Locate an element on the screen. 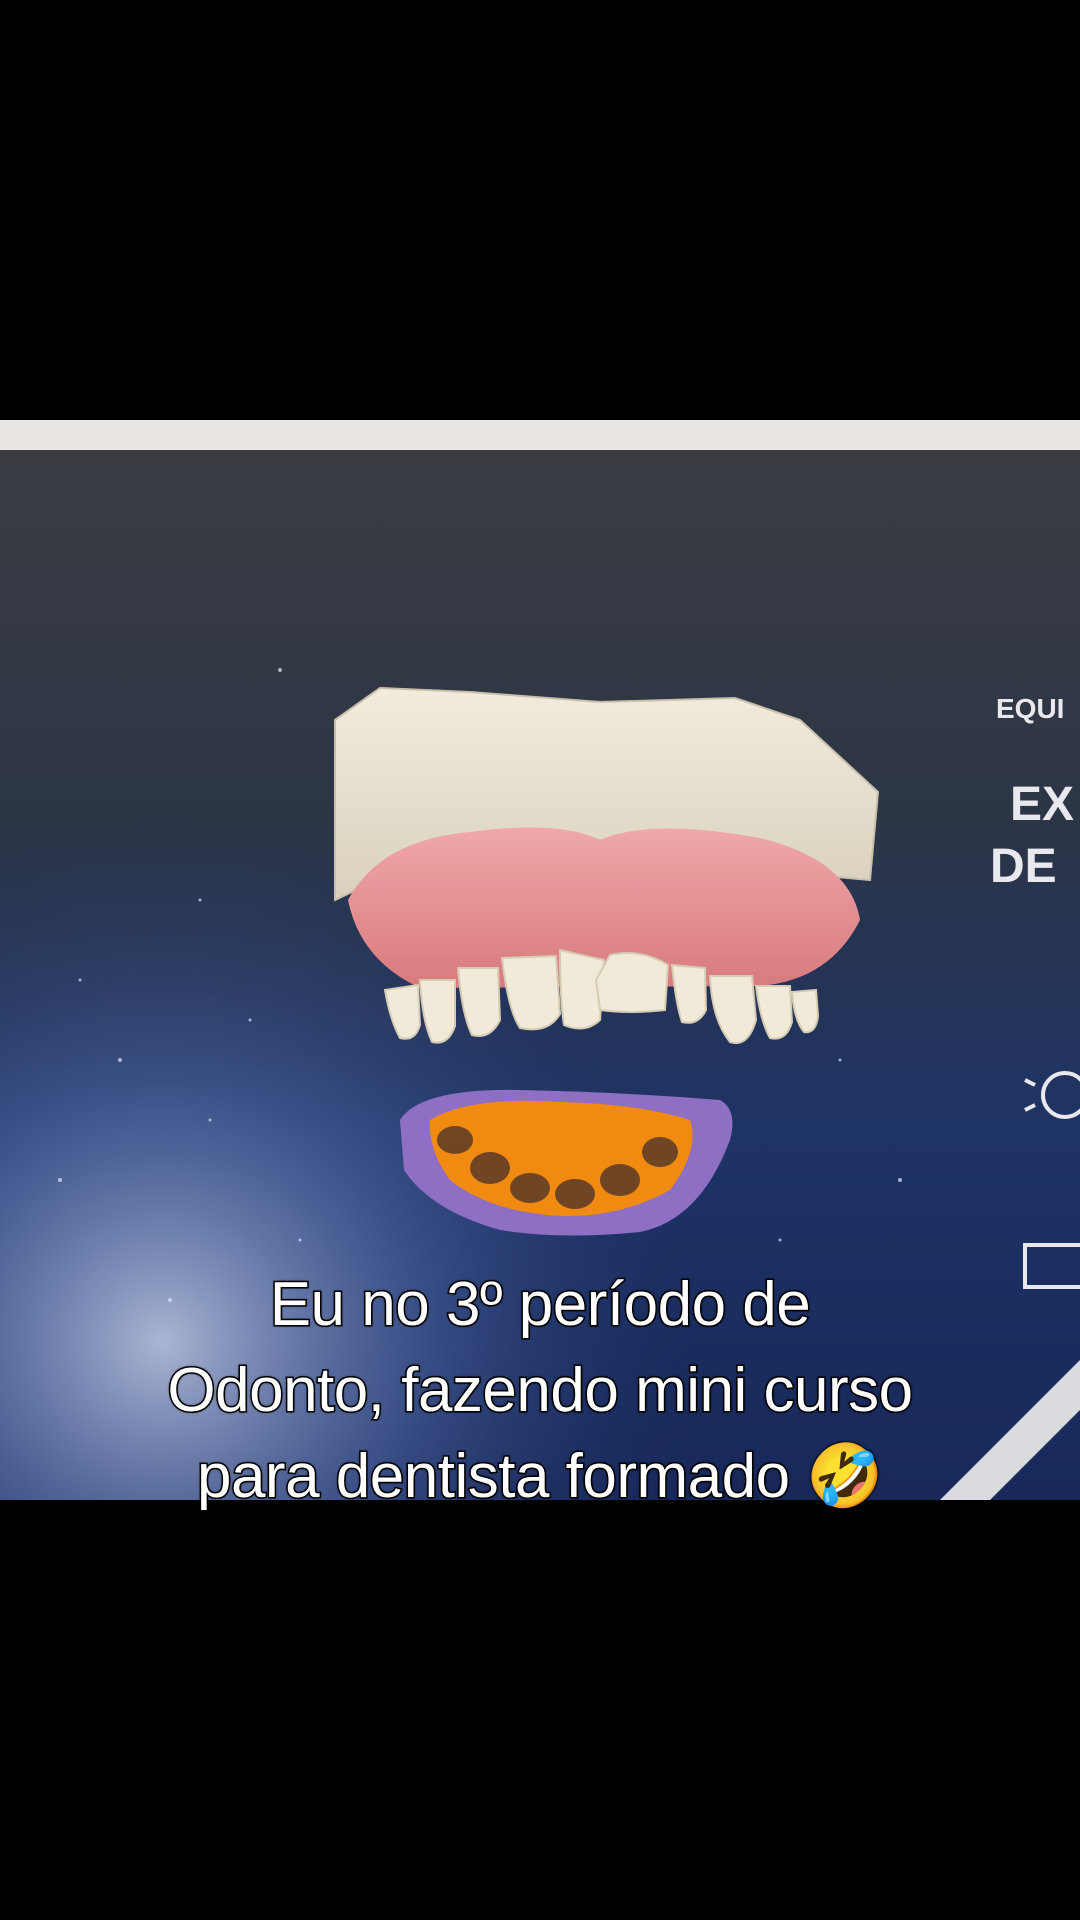  poster-small-label: EQUI is located at coordinates (1030, 708).